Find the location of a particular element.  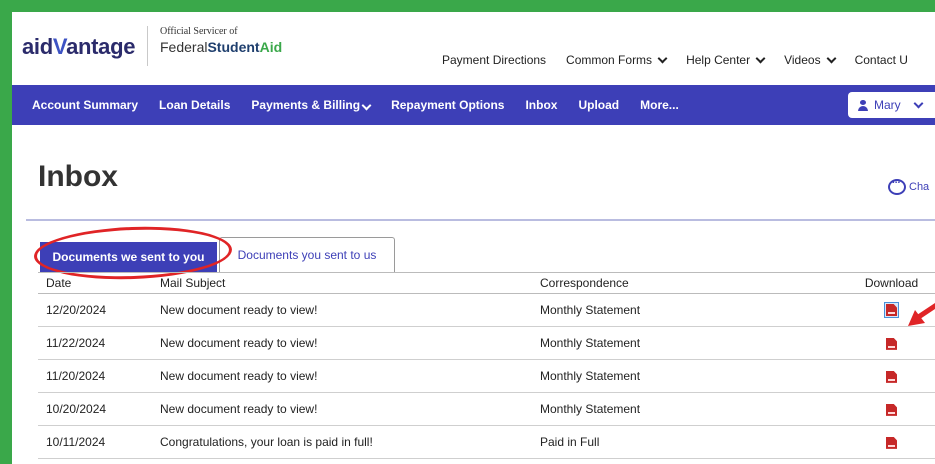

download-pdf-button is located at coordinates (891, 310).